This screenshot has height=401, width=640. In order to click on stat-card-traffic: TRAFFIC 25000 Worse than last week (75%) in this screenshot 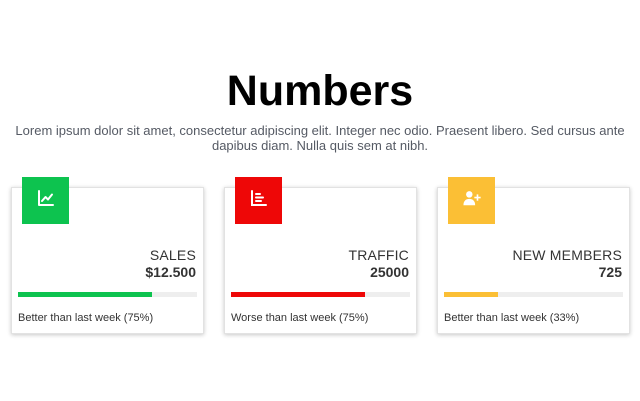, I will do `click(320, 255)`.